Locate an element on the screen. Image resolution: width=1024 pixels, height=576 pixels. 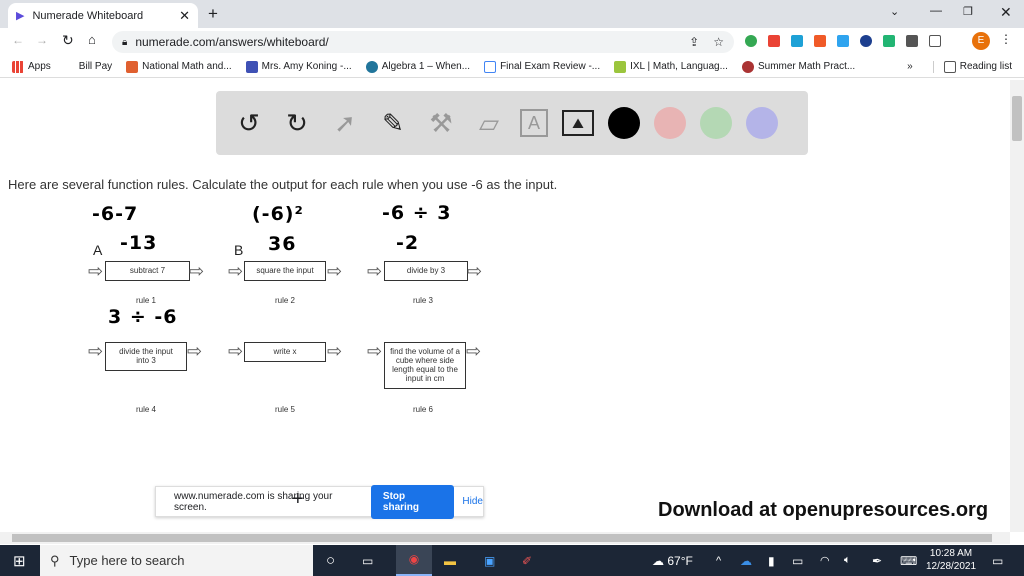
handwriting: 36 is located at coordinates (282, 244).